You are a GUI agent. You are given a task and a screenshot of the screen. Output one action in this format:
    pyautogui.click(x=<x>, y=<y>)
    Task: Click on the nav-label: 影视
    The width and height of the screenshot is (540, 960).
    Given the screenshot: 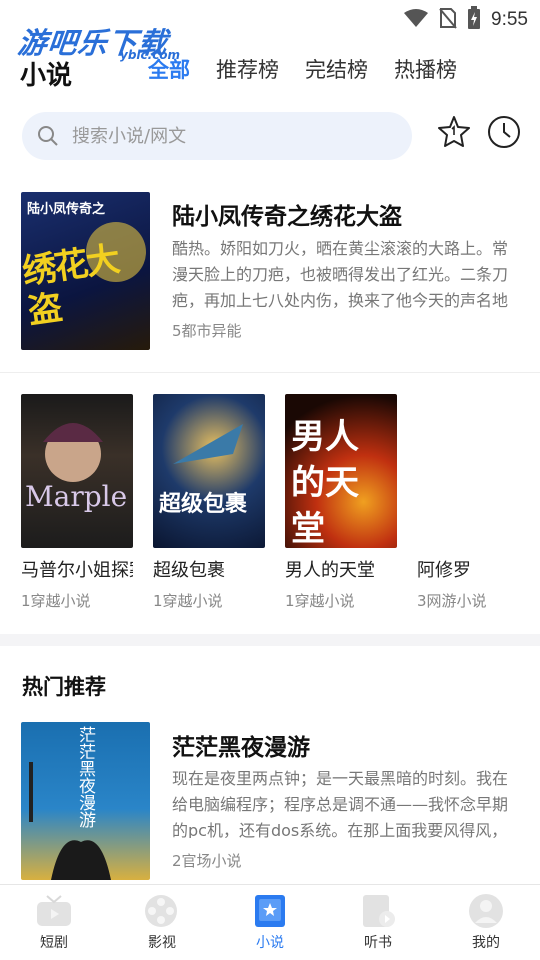 What is the action you would take?
    pyautogui.click(x=162, y=943)
    